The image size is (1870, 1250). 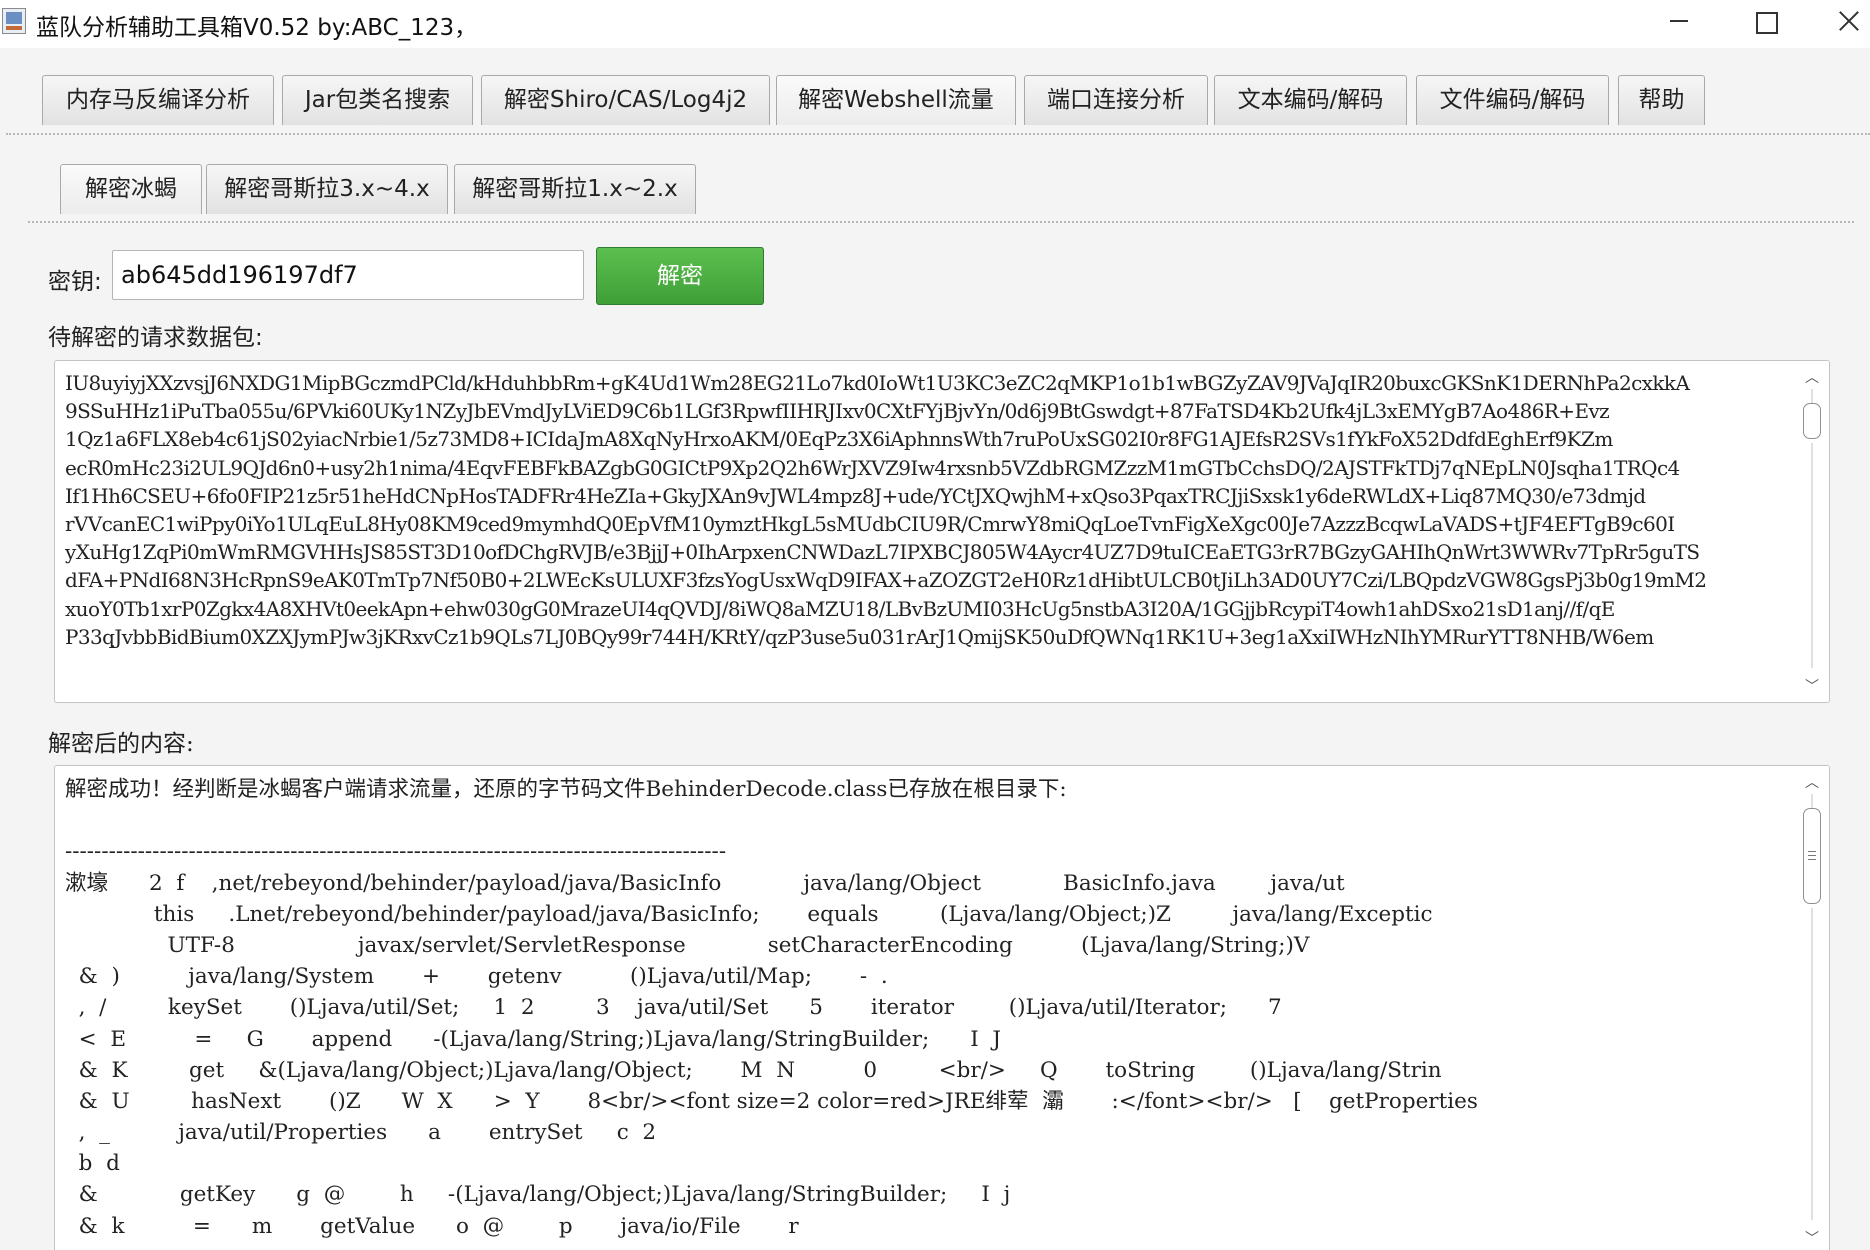 I want to click on key-input: ab645dd196197df7, so click(x=348, y=275).